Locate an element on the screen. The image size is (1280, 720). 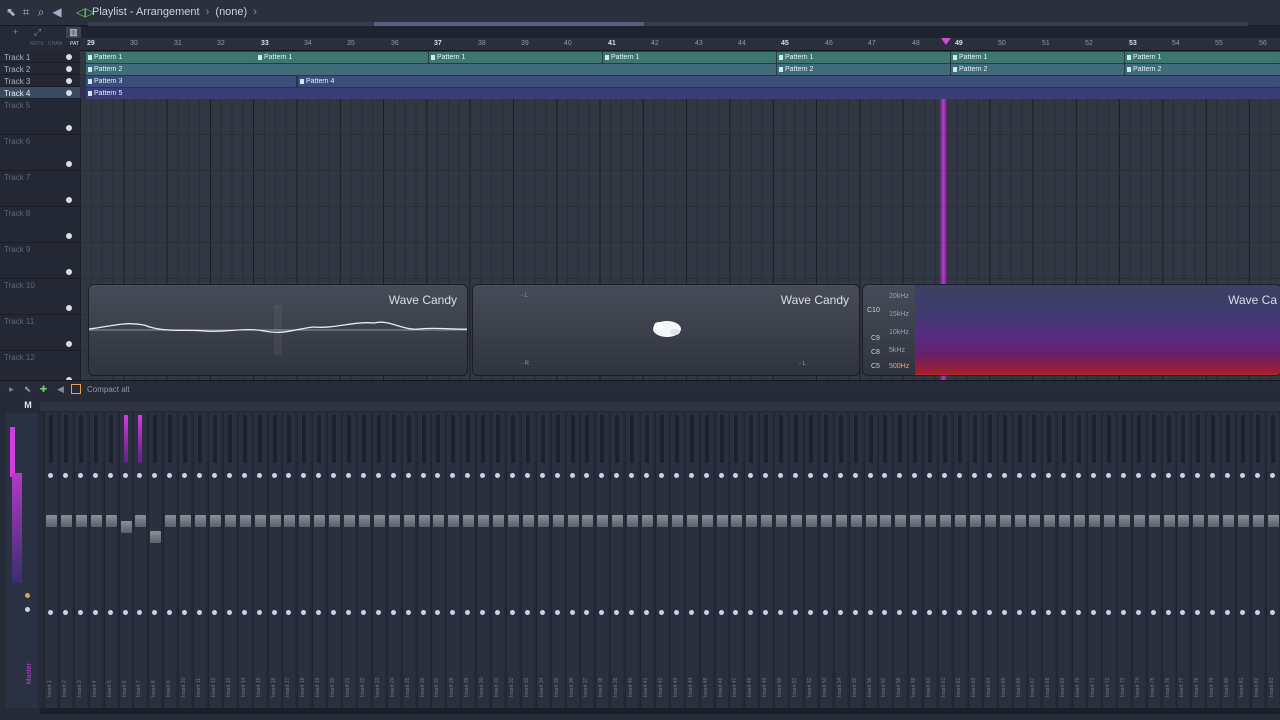
mixer-insert-strip: Insert 27 is located at coordinates (437, 560).